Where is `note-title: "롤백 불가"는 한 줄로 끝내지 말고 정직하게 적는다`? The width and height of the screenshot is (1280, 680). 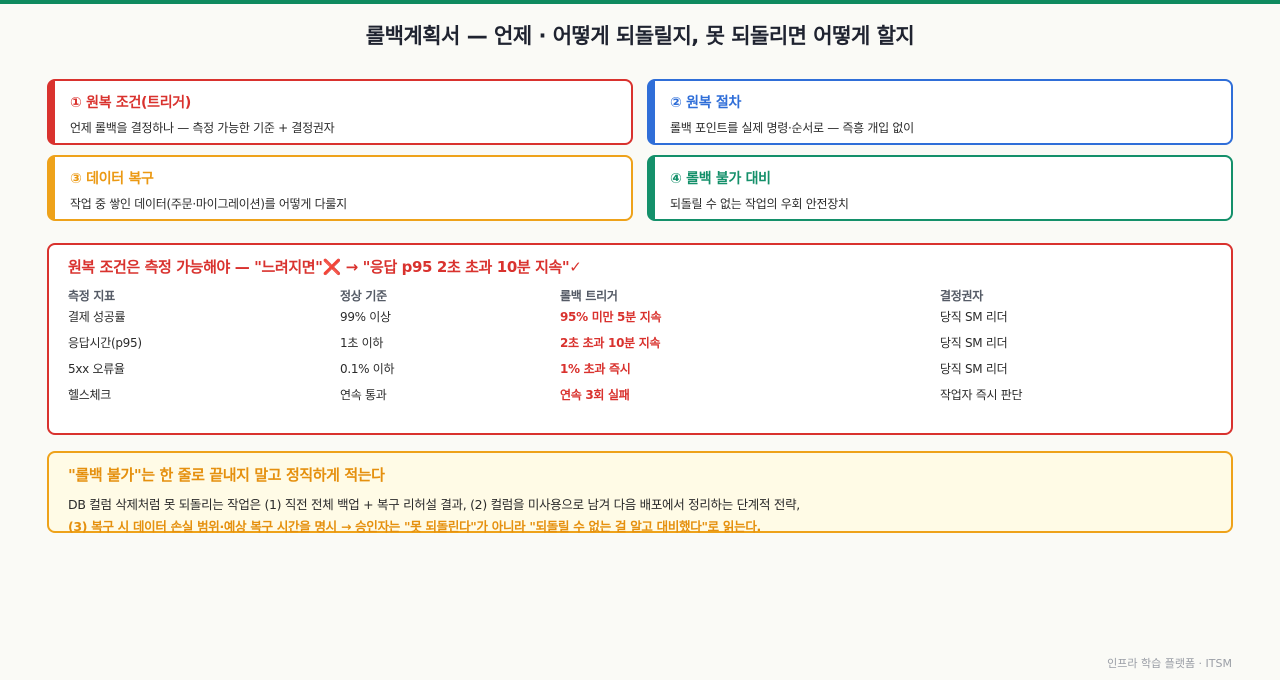
note-title: "롤백 불가"는 한 줄로 끝내지 말고 정직하게 적는다 is located at coordinates (226, 475).